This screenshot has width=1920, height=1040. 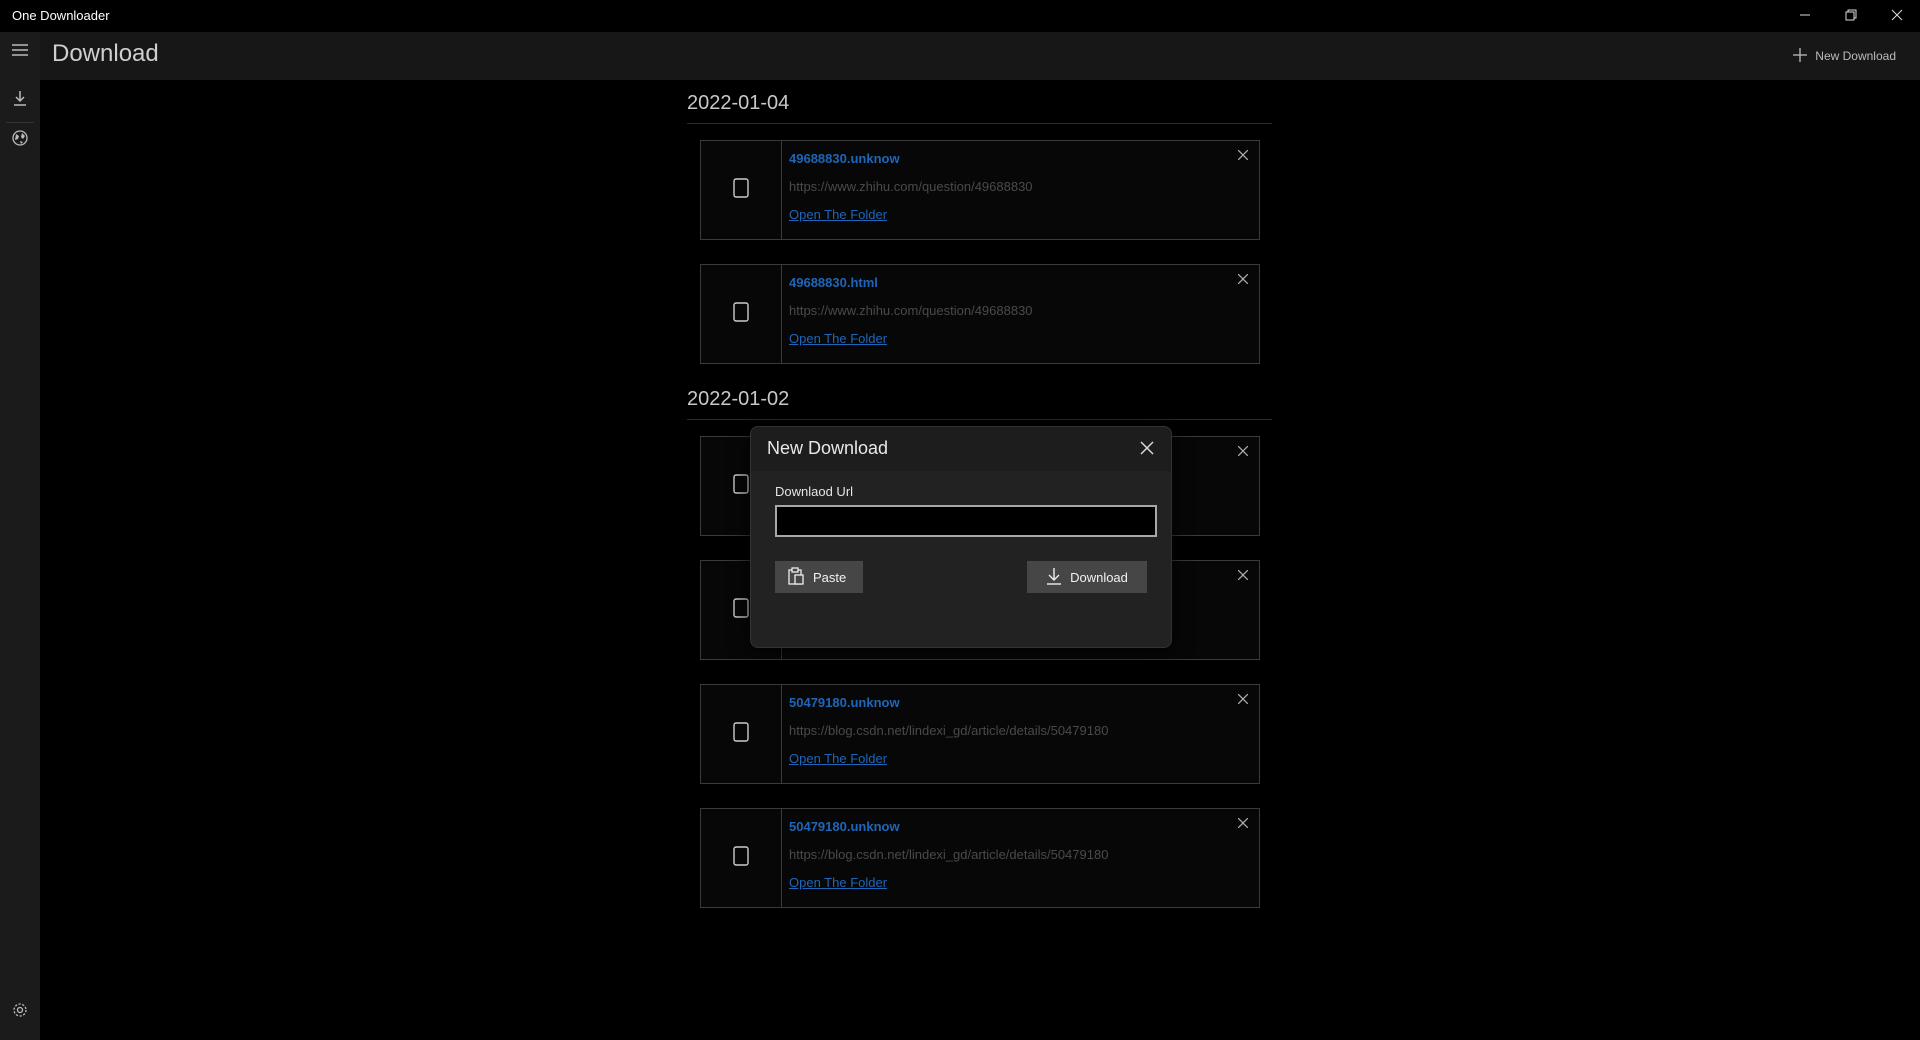 I want to click on new-download-label: New Download, so click(x=1855, y=56).